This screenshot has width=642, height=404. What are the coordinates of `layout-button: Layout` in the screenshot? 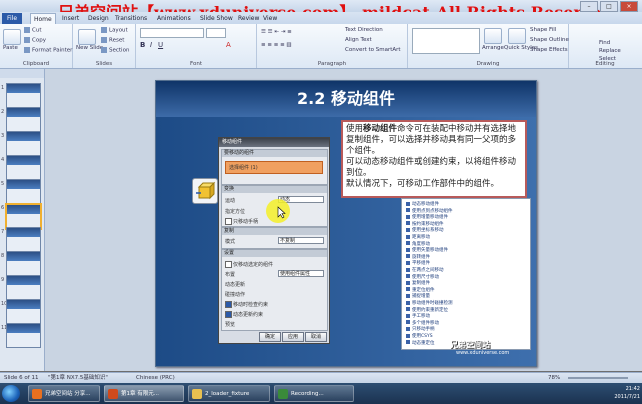 It's located at (114, 30).